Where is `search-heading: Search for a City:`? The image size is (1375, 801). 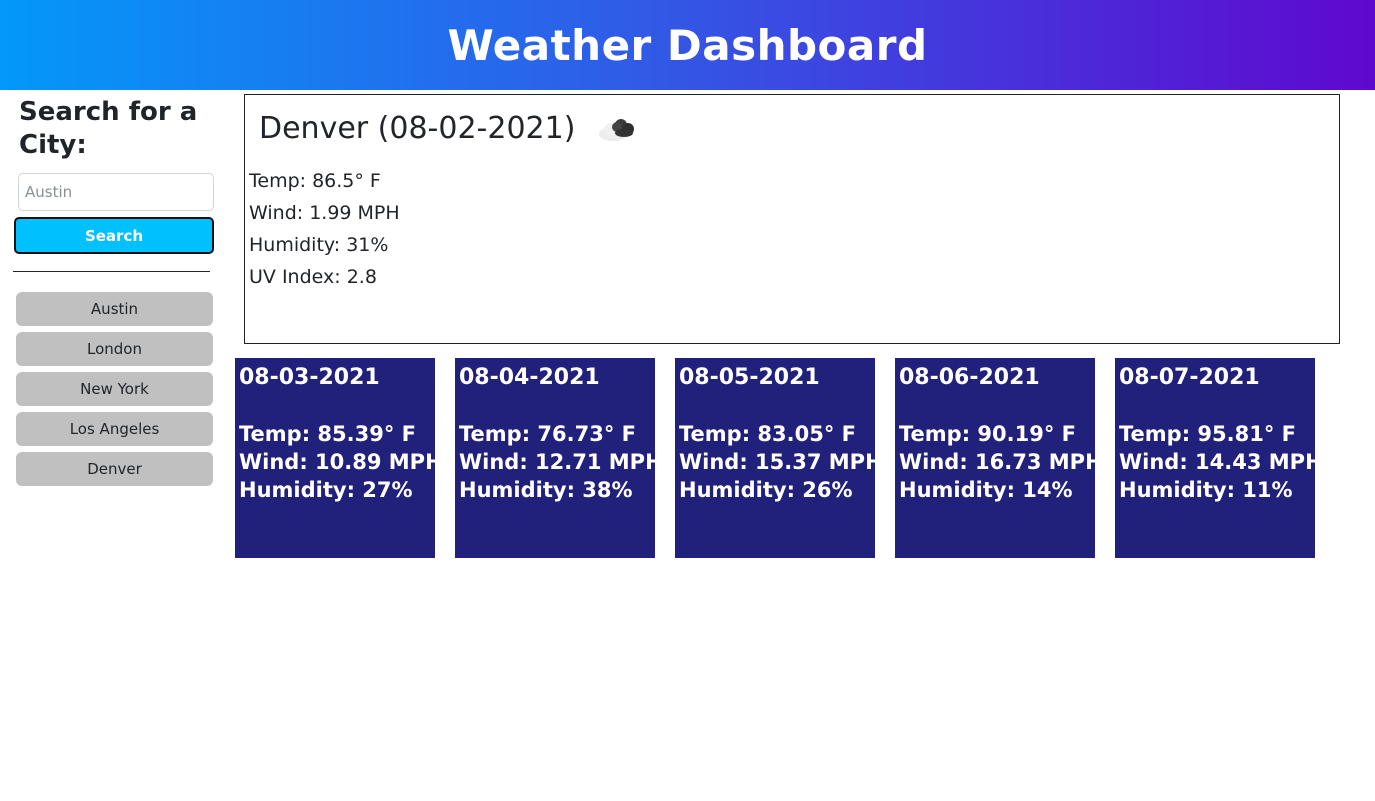
search-heading: Search for a City: is located at coordinates (108, 128).